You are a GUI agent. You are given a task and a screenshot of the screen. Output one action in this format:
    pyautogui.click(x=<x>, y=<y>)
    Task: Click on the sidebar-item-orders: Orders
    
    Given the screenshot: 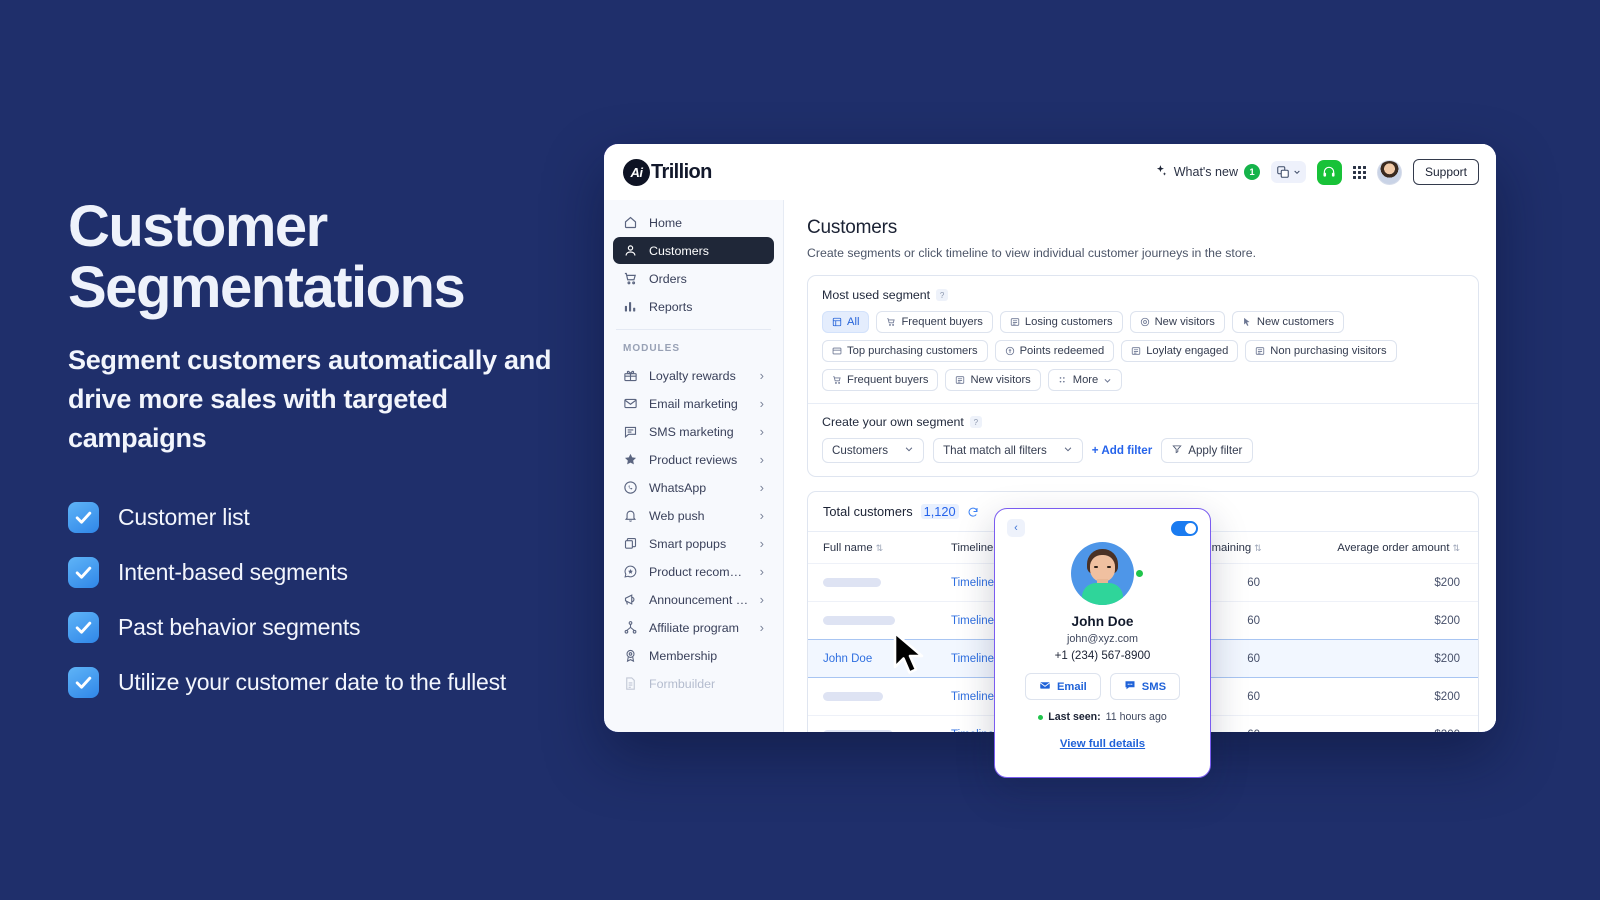 What is the action you would take?
    pyautogui.click(x=693, y=278)
    